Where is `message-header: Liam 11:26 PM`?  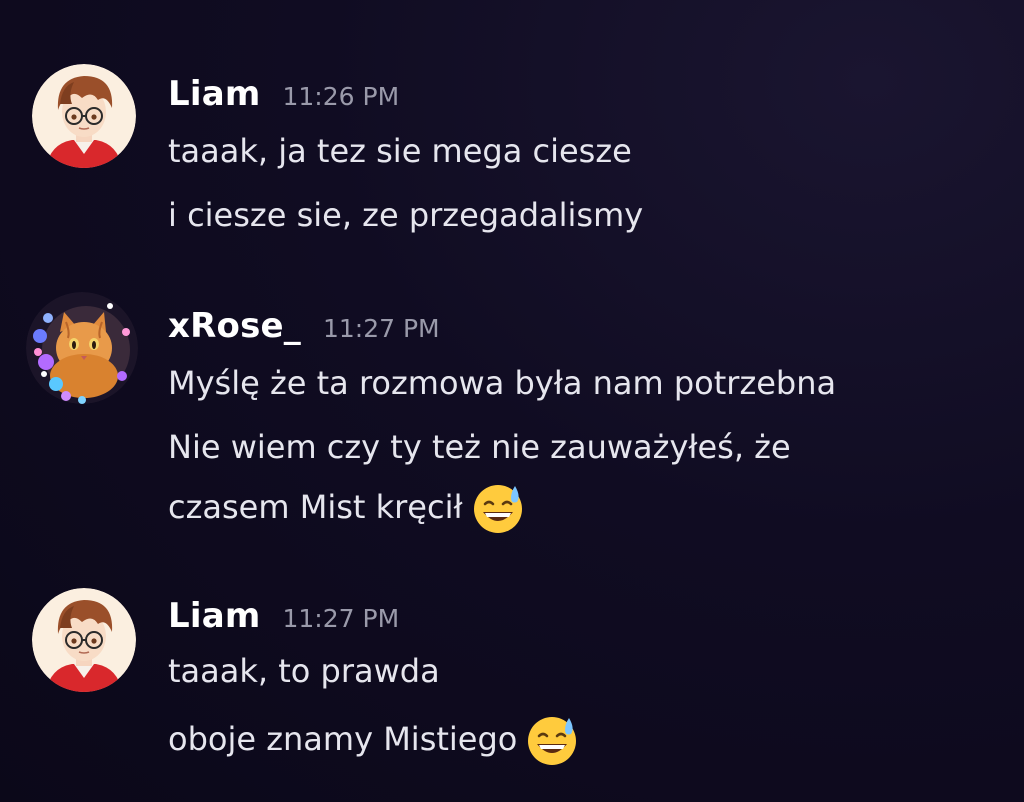 message-header: Liam 11:26 PM is located at coordinates (283, 94).